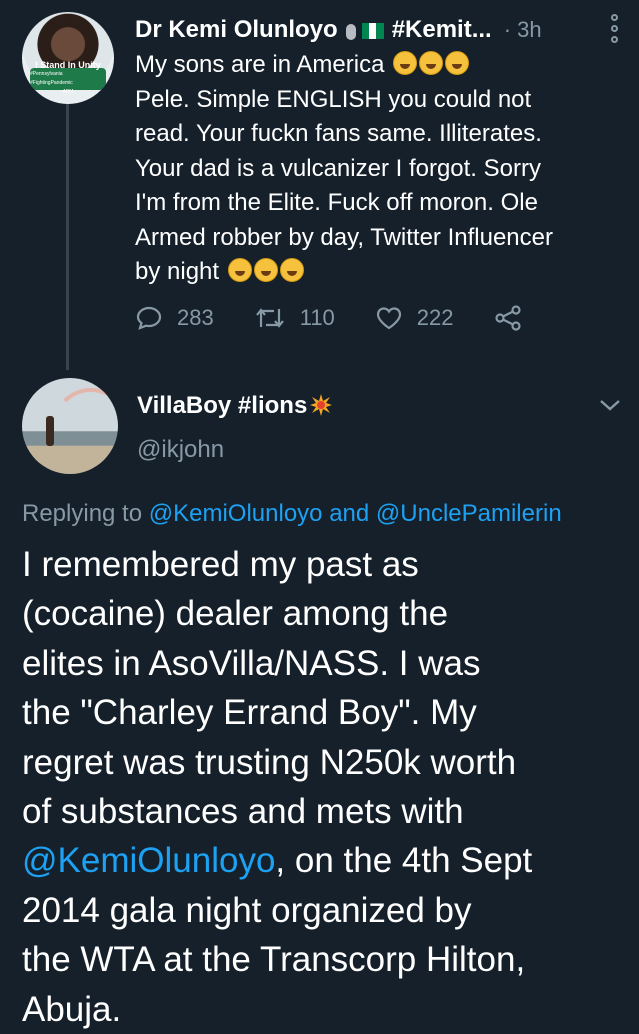 Image resolution: width=639 pixels, height=1034 pixels. What do you see at coordinates (338, 168) in the screenshot?
I see `tweet-line: Your dad is a vulcanizer I forgot. Sorry` at bounding box center [338, 168].